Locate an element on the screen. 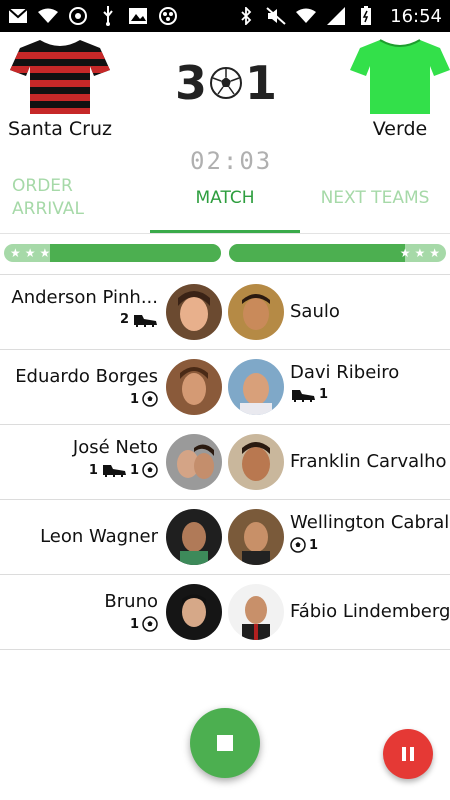  home-player: José Neto 1 1 is located at coordinates (115, 457).